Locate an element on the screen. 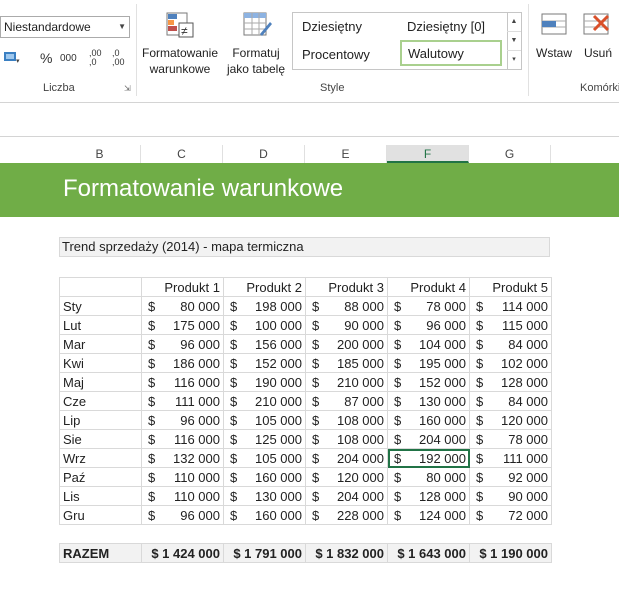 This screenshot has height=597, width=619. scroll-up-icon: ▲ is located at coordinates (514, 22).